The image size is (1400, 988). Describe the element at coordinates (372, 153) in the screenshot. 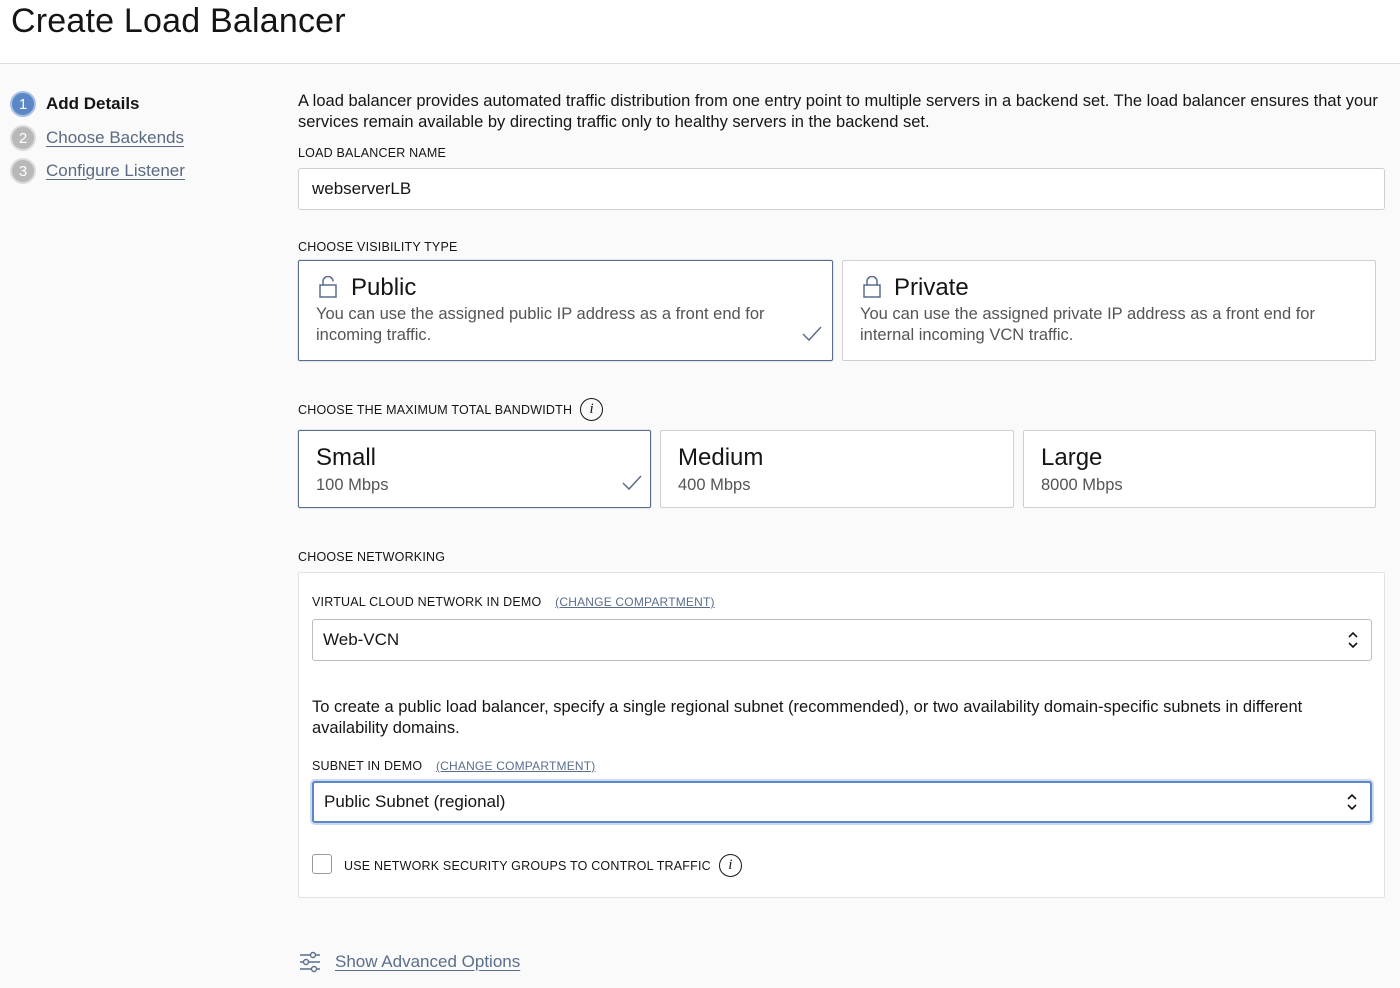

I see `name-field-label: LOAD BALANCER NAME` at that location.